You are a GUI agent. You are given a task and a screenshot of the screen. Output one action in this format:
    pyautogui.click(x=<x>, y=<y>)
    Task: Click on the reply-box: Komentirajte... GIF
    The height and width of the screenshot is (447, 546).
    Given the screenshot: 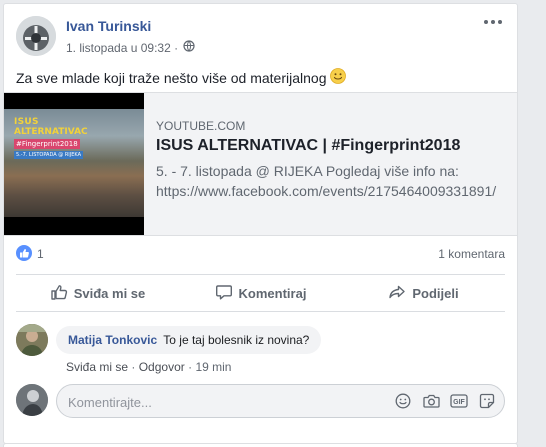 What is the action you would take?
    pyautogui.click(x=260, y=401)
    